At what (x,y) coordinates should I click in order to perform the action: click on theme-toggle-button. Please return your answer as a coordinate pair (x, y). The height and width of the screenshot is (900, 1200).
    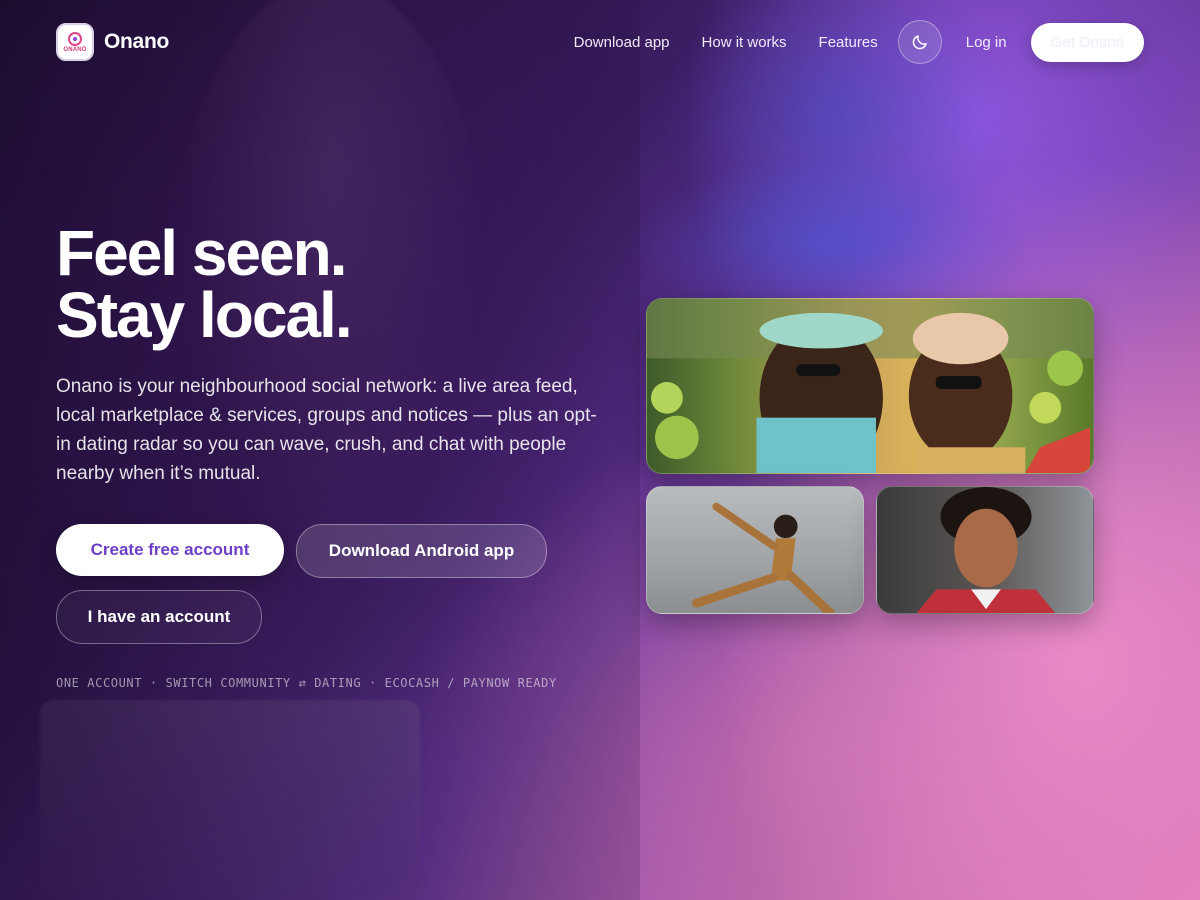
    Looking at the image, I should click on (919, 42).